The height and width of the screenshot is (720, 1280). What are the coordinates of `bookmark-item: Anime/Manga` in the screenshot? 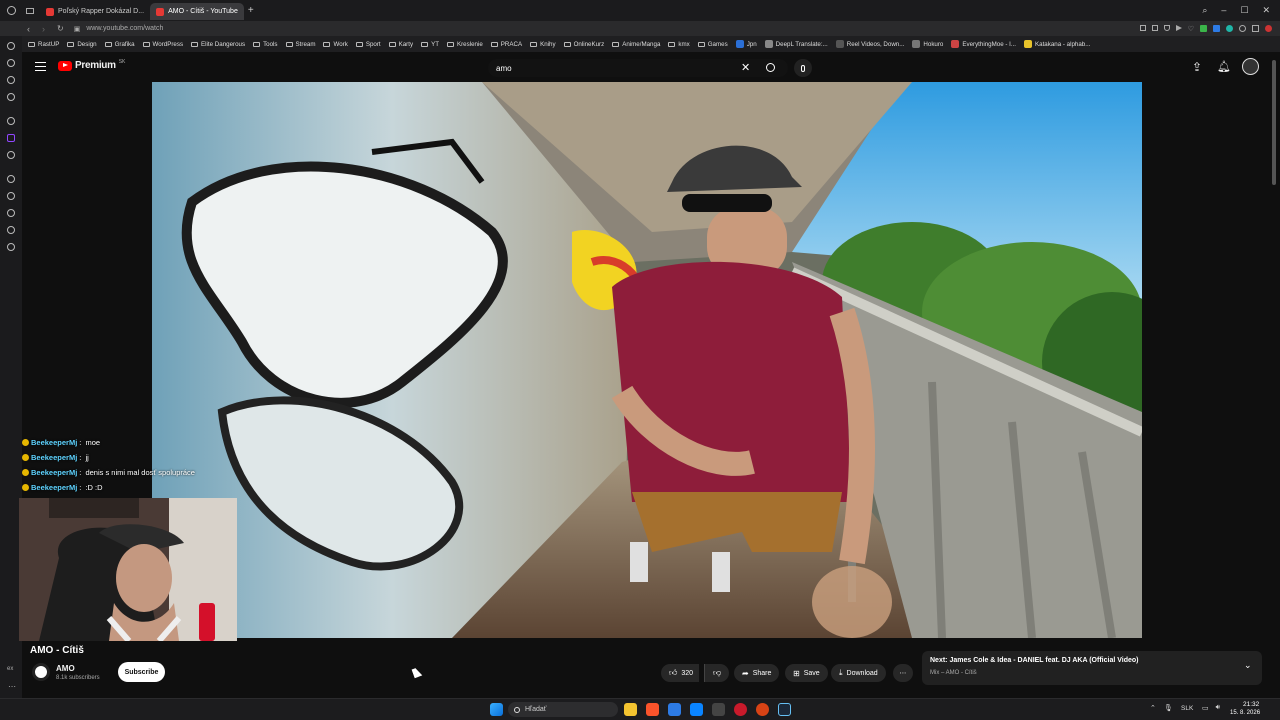 It's located at (636, 44).